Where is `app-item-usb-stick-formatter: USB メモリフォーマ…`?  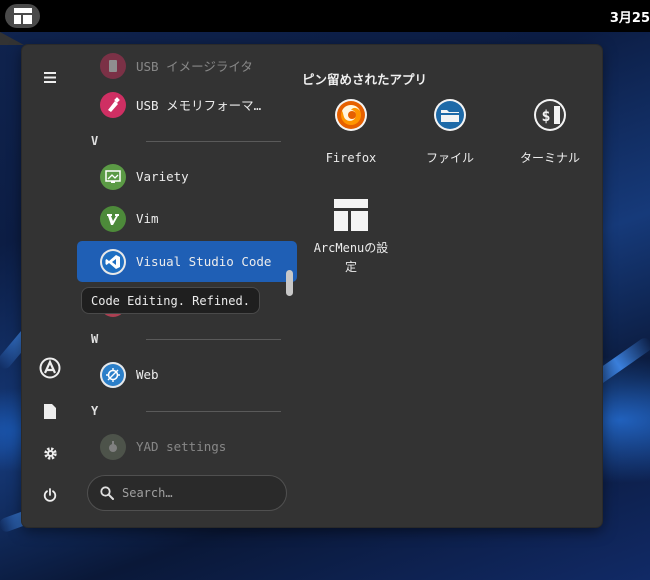 app-item-usb-stick-formatter: USB メモリフォーマ… is located at coordinates (187, 104).